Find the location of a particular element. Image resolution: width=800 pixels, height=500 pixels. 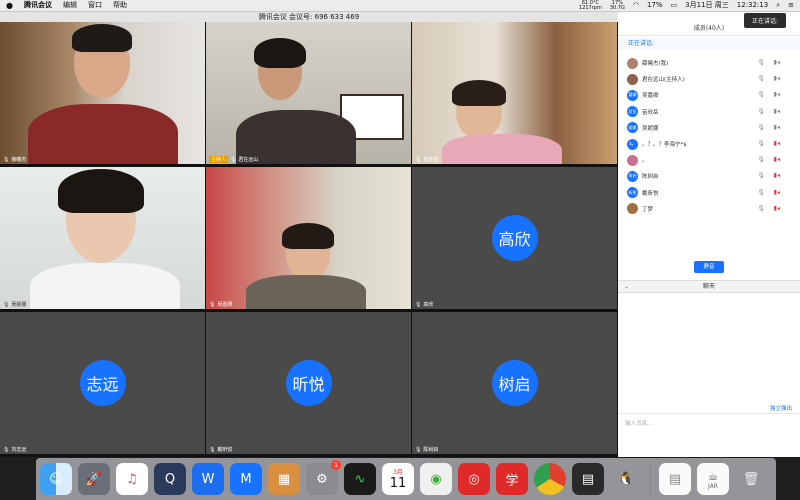

participant-row: 昕悦 戴昕悦 🎙 ▮◂ is located at coordinates (709, 193).